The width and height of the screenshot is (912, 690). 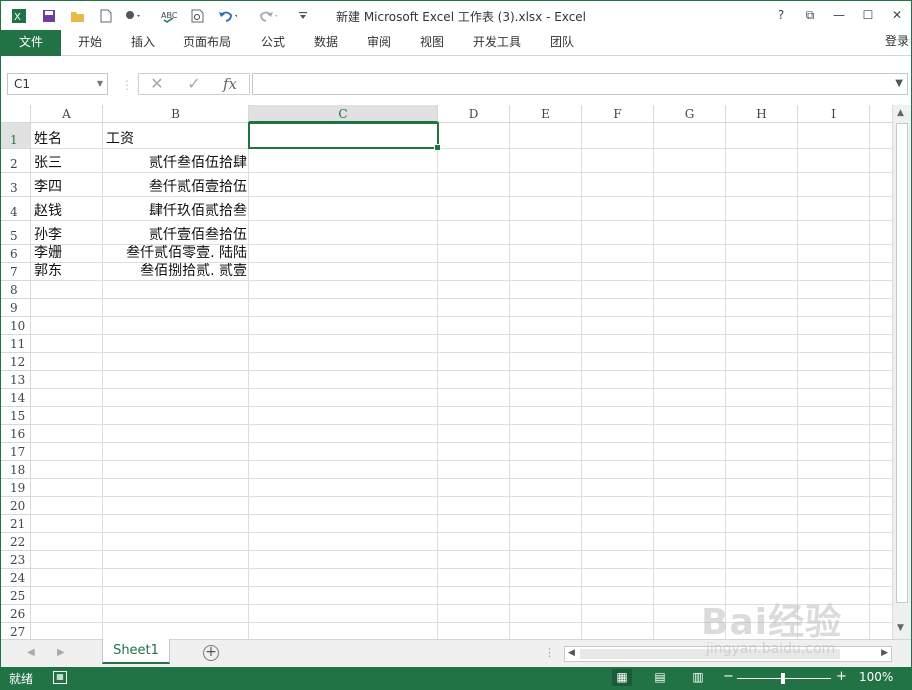 I want to click on row-header-11: 11, so click(x=16, y=344).